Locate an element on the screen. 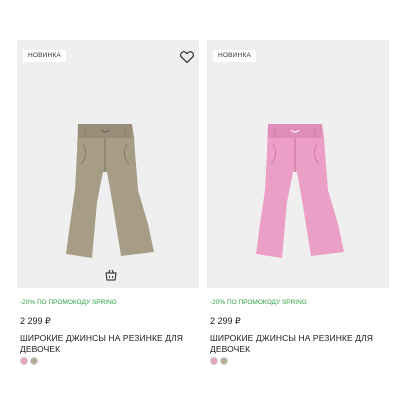  basket-icon is located at coordinates (111, 275).